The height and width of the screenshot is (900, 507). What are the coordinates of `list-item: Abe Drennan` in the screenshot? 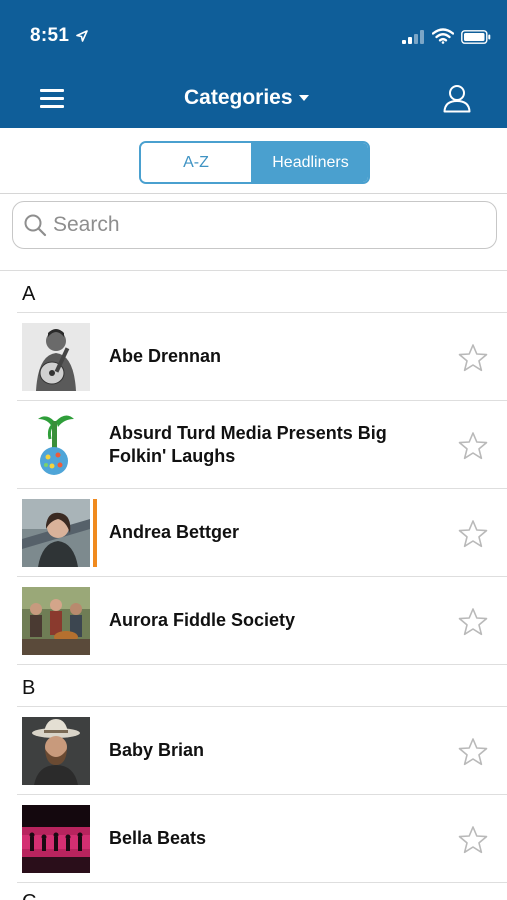 It's located at (262, 357).